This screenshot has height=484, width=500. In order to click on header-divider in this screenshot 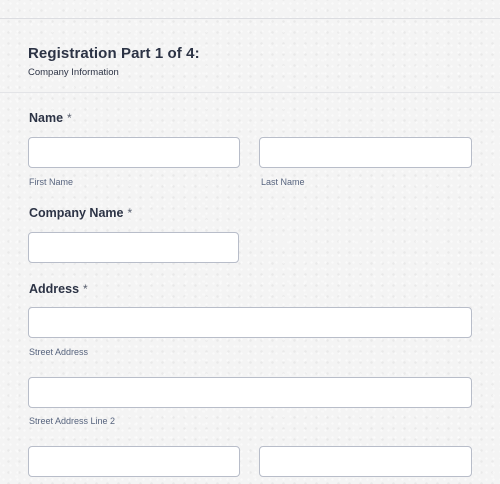, I will do `click(250, 92)`.